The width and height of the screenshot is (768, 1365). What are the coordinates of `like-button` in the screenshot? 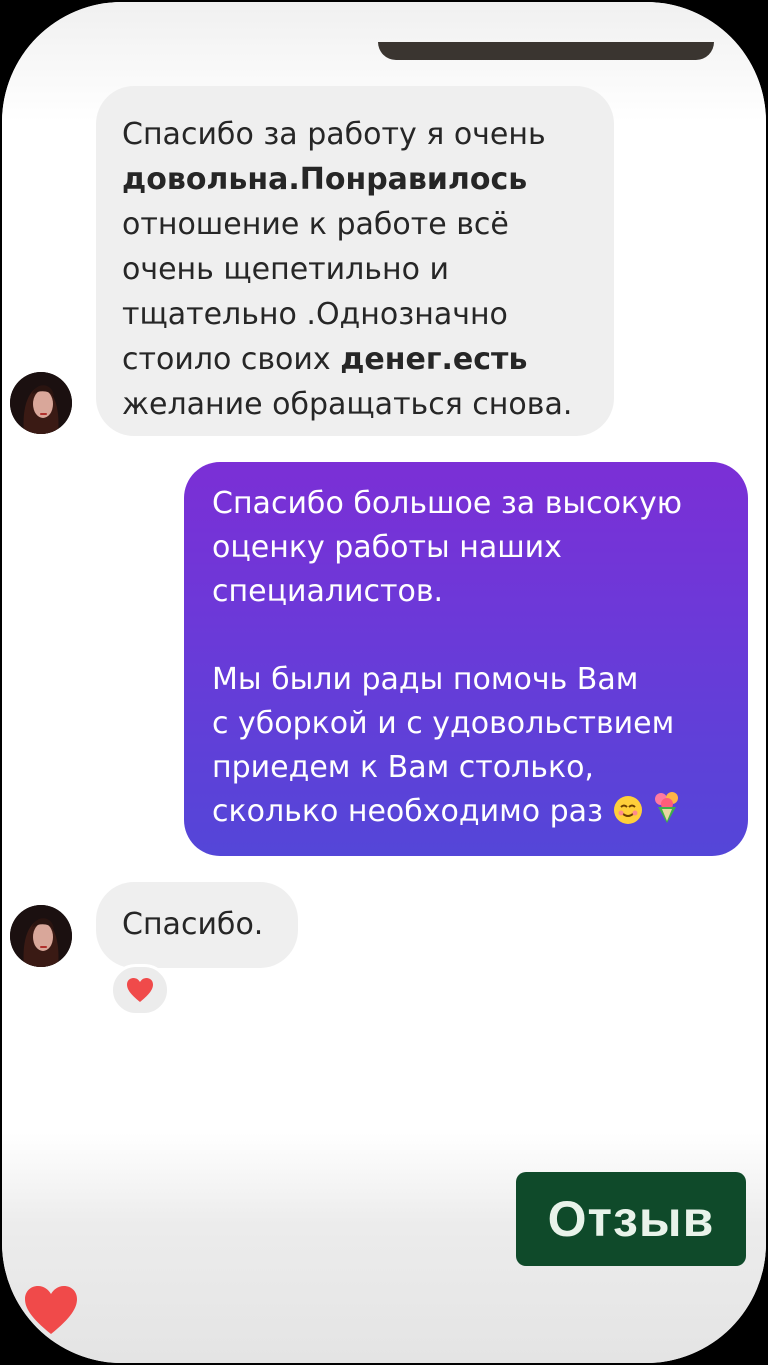 It's located at (51, 1312).